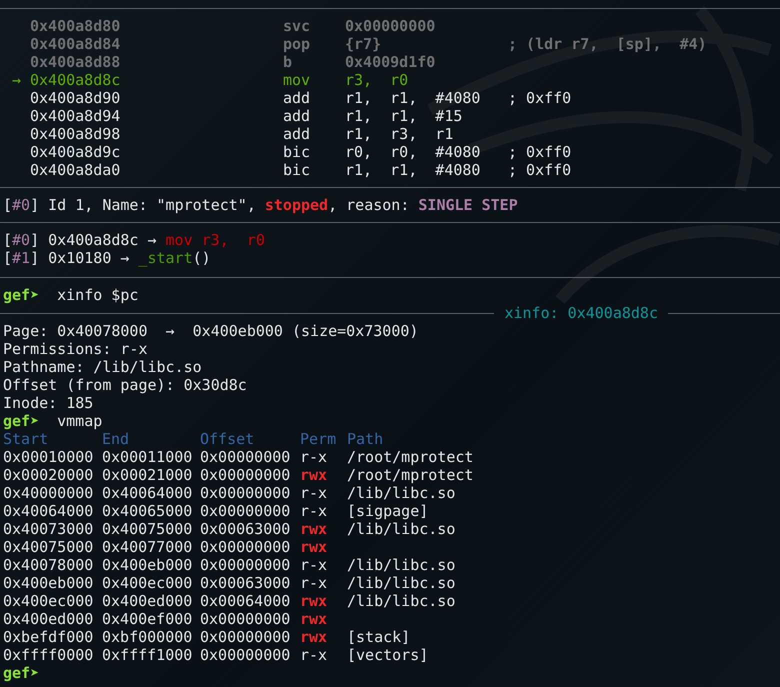 Image resolution: width=780 pixels, height=687 pixels. Describe the element at coordinates (410, 475) in the screenshot. I see `table-cell: /root/mprotect` at that location.